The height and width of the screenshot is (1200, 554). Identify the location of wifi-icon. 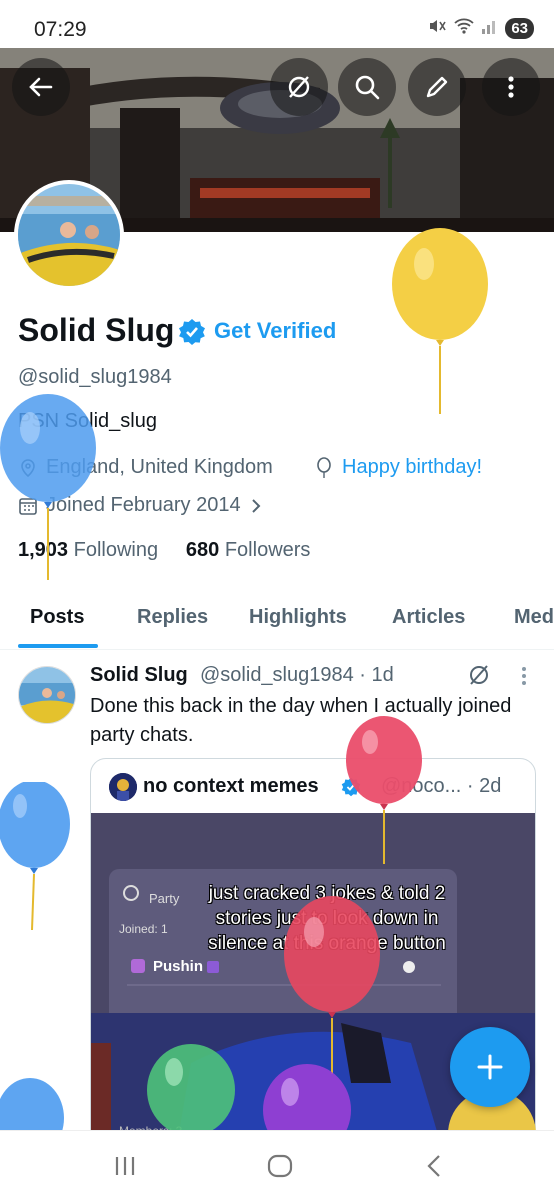
(464, 28).